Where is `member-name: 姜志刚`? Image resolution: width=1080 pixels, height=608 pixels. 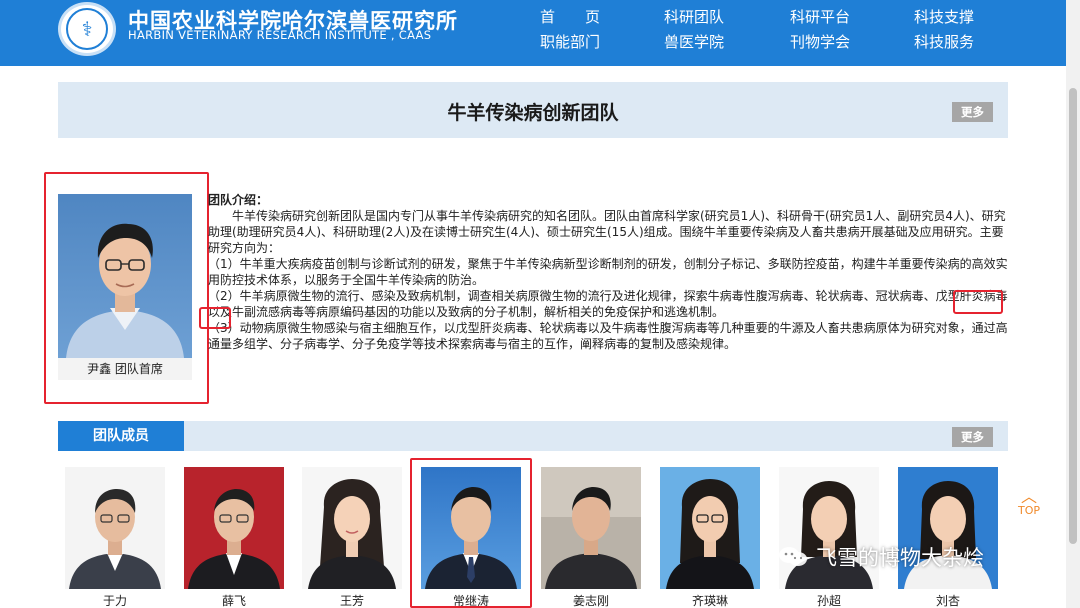
member-name: 姜志刚 is located at coordinates (591, 600).